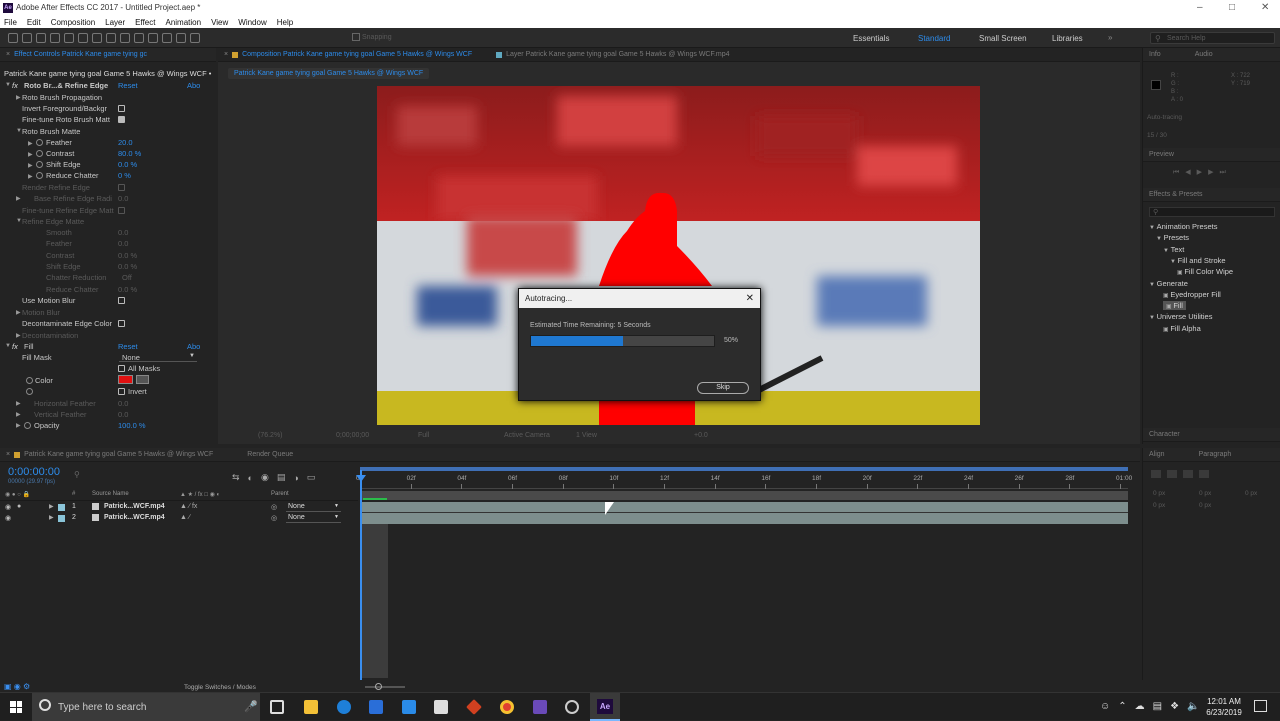 This screenshot has height=721, width=1280. Describe the element at coordinates (1156, 474) in the screenshot. I see `align-left-icon` at that location.